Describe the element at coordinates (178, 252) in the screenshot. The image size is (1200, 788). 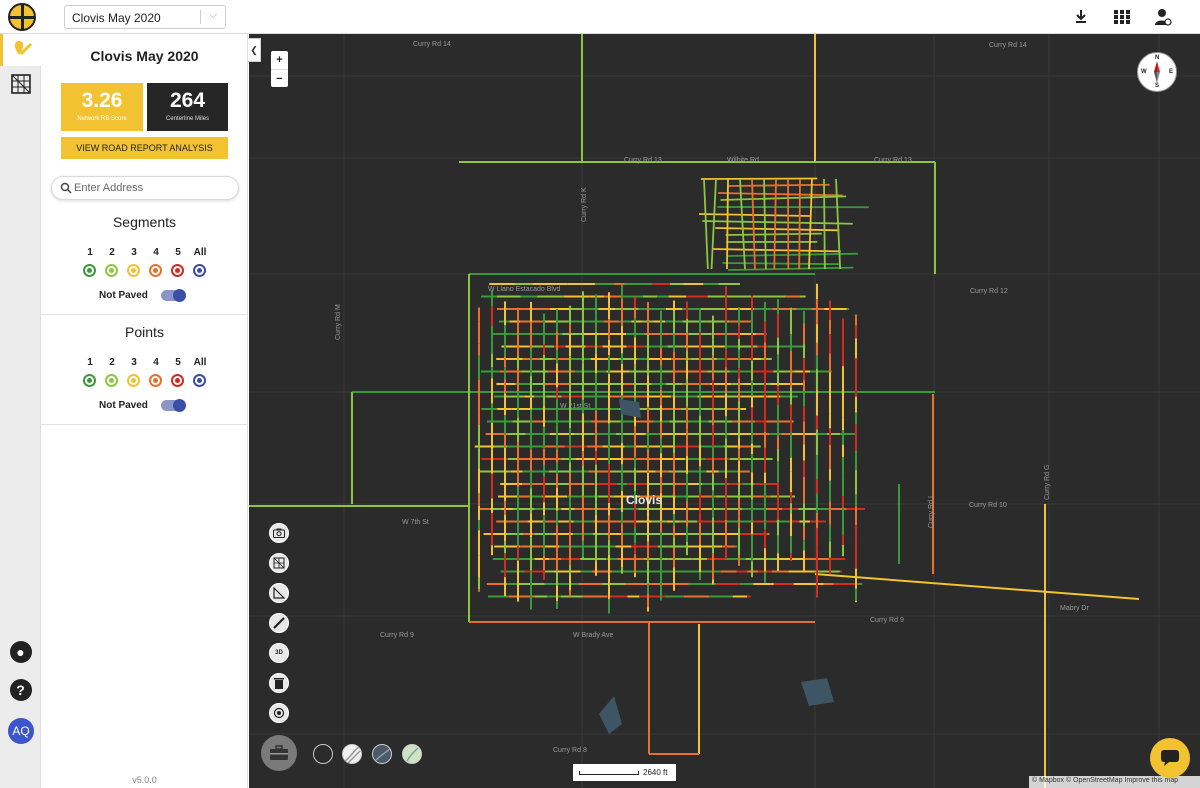
I see `segments-level-5-label: 5` at that location.